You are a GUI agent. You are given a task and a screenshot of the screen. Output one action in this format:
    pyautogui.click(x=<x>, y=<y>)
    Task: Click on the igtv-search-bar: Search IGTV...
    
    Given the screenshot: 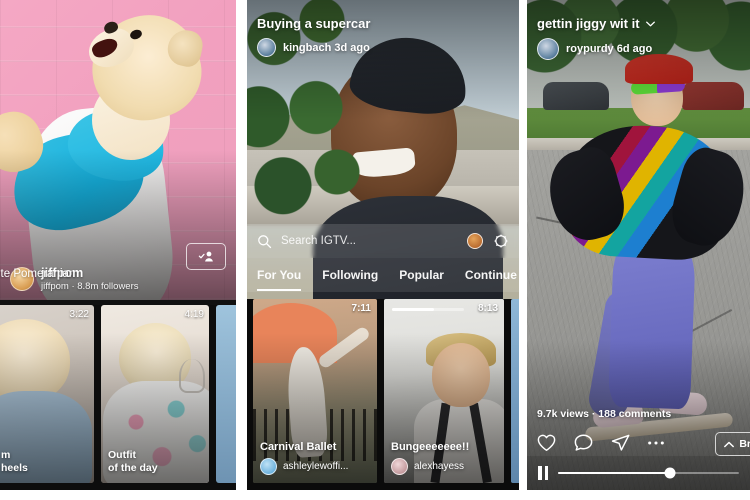 What is the action you would take?
    pyautogui.click(x=383, y=241)
    